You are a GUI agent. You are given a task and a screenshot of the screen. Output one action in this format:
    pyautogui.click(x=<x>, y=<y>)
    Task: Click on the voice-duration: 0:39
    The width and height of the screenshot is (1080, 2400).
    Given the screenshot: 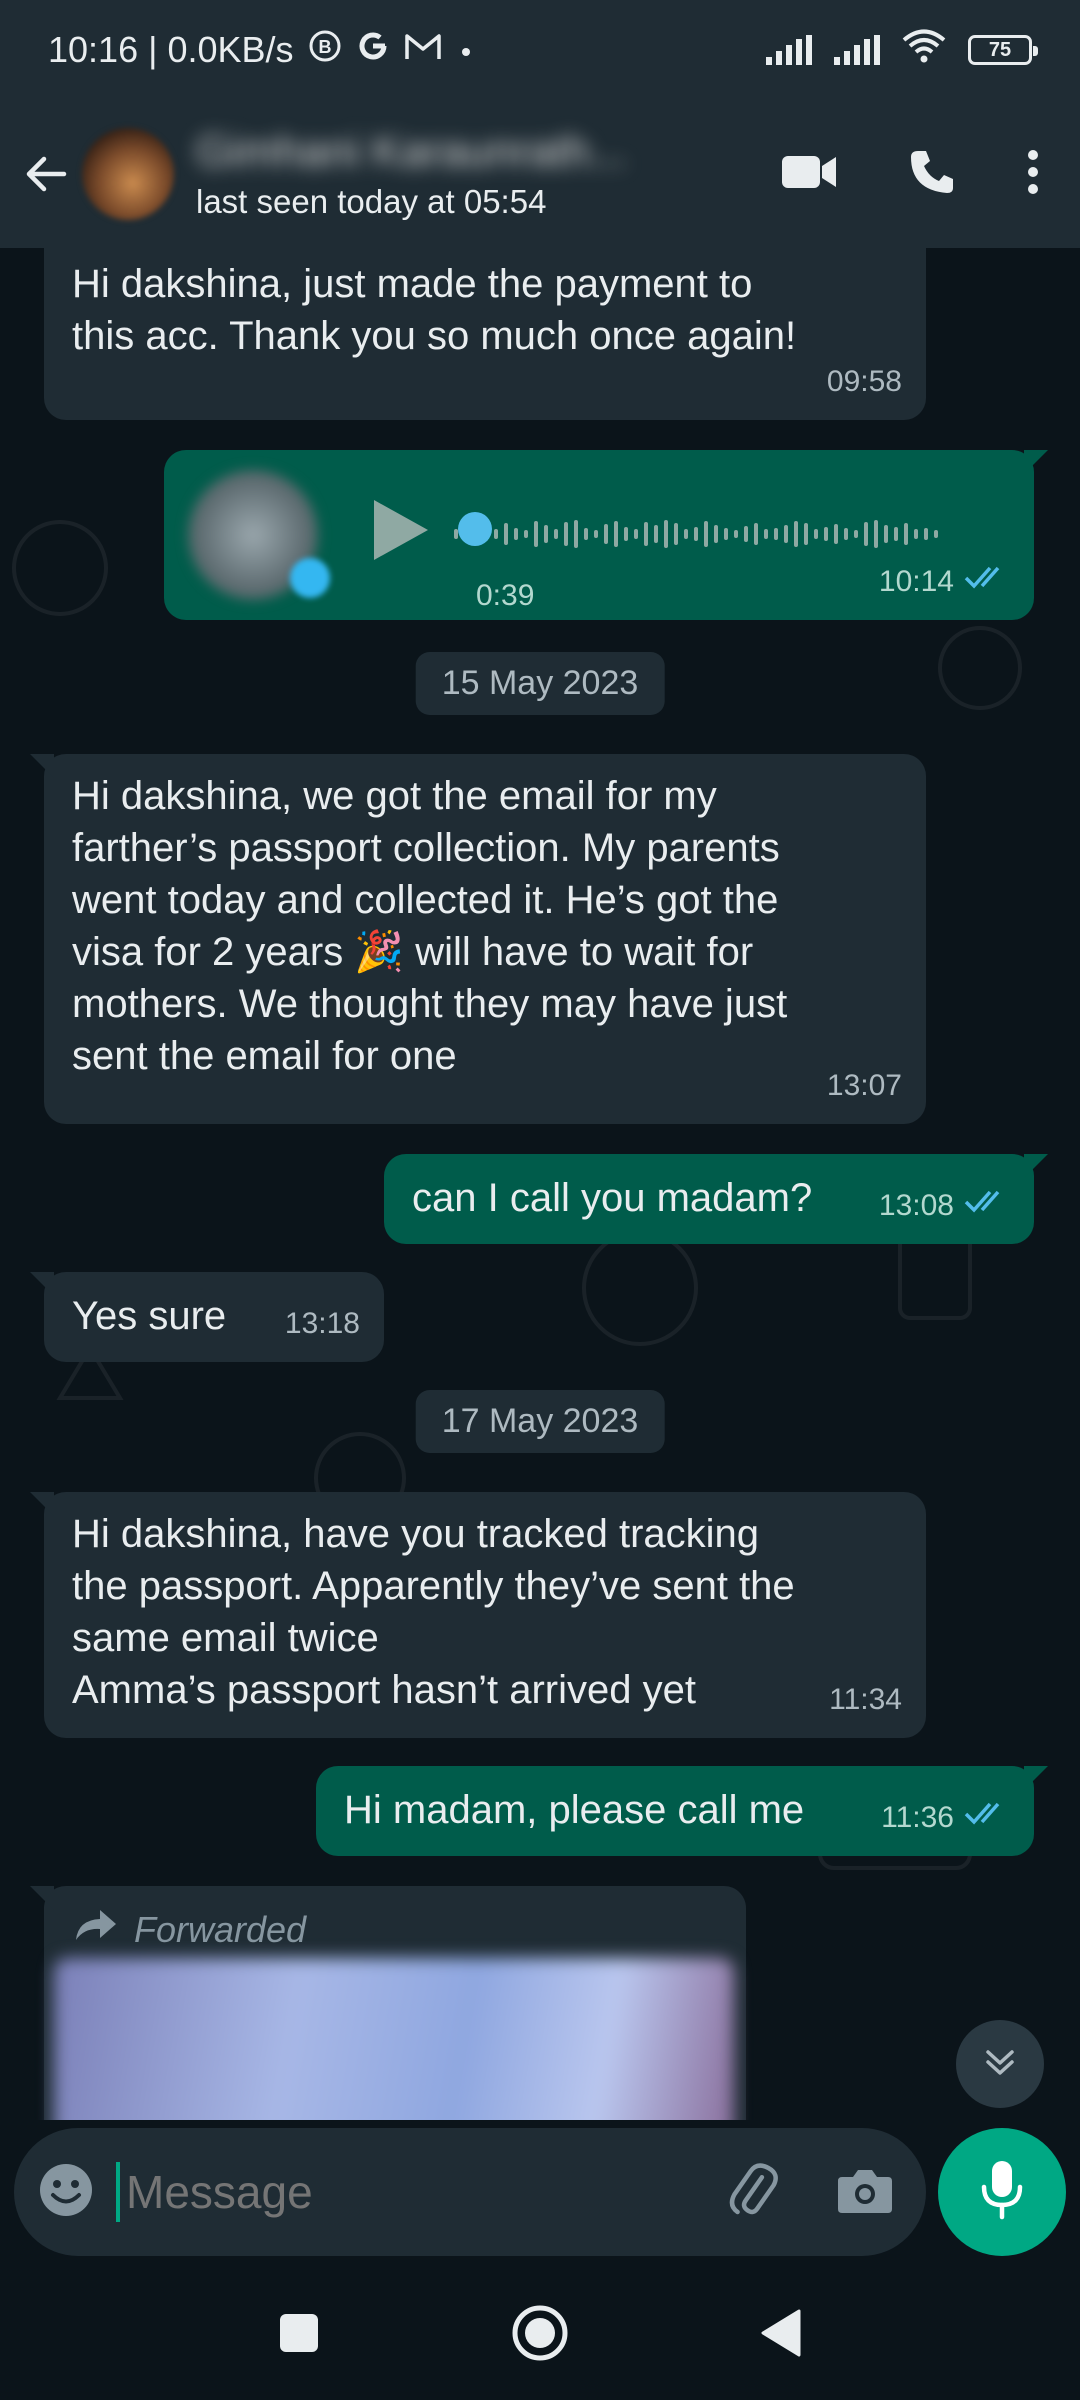 What is the action you would take?
    pyautogui.click(x=505, y=595)
    